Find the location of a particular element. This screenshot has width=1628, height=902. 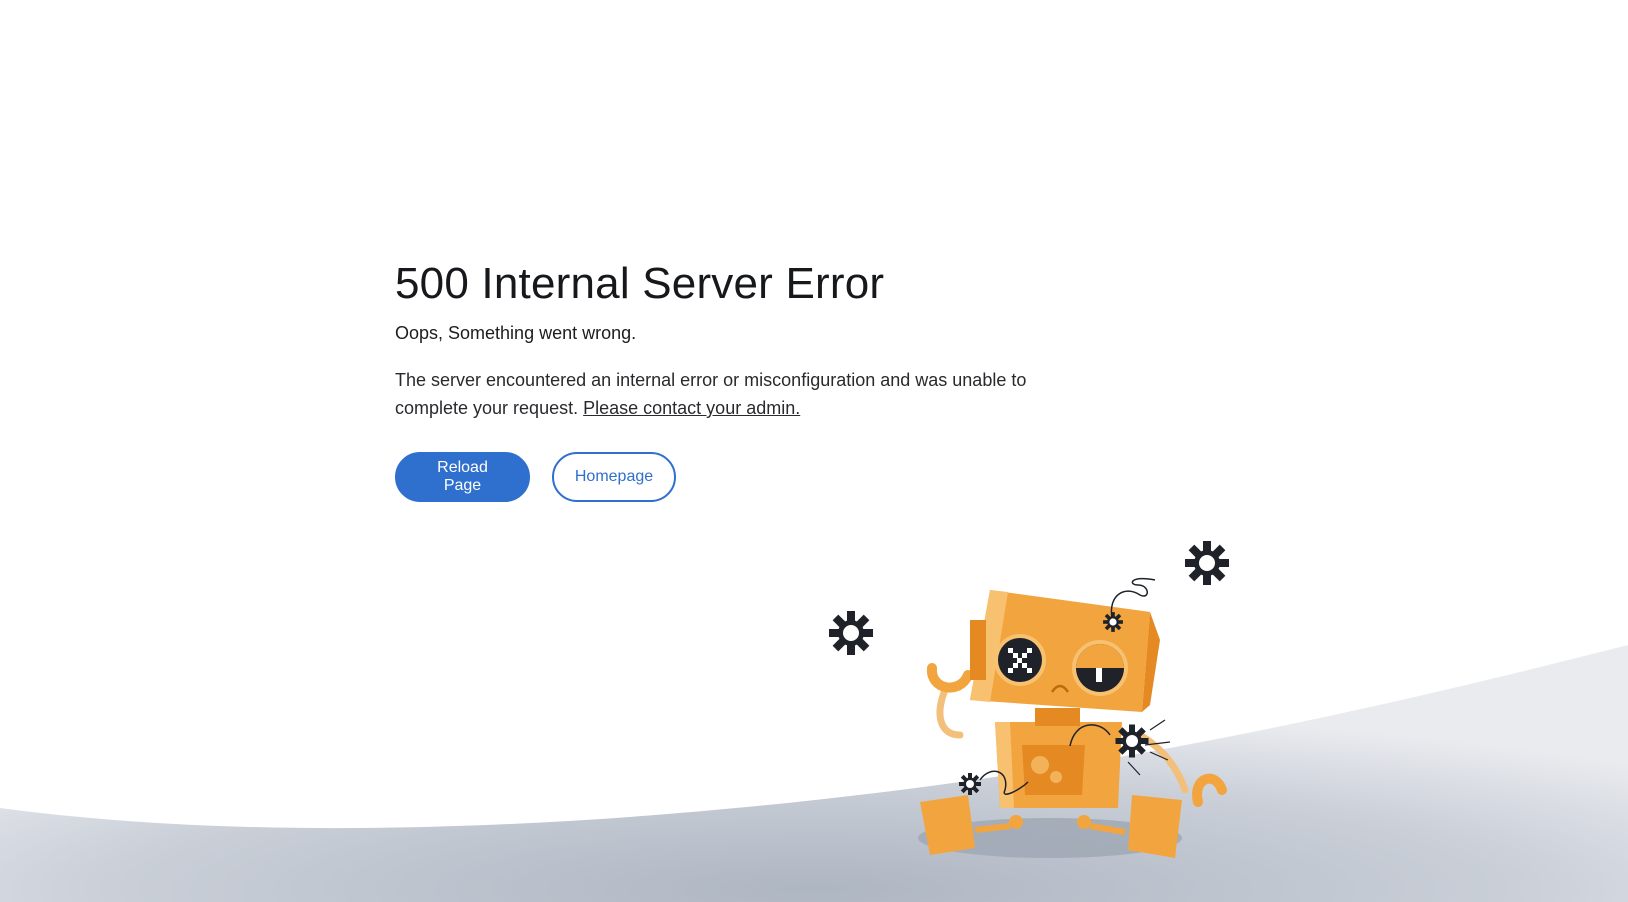

action-buttons: Reload Page Homepage is located at coordinates (735, 477).